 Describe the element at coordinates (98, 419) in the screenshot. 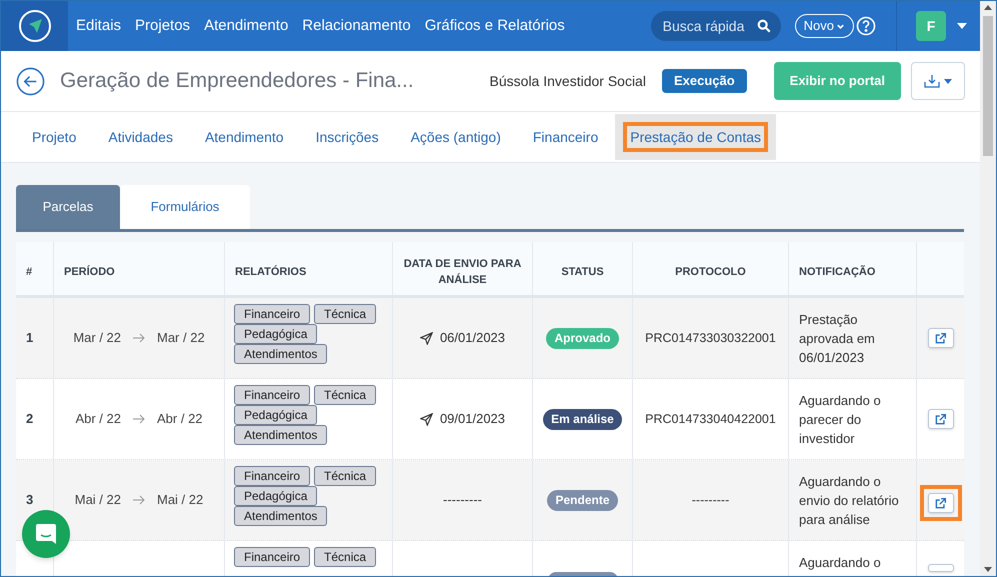

I see `period-start: Abr / 22` at that location.